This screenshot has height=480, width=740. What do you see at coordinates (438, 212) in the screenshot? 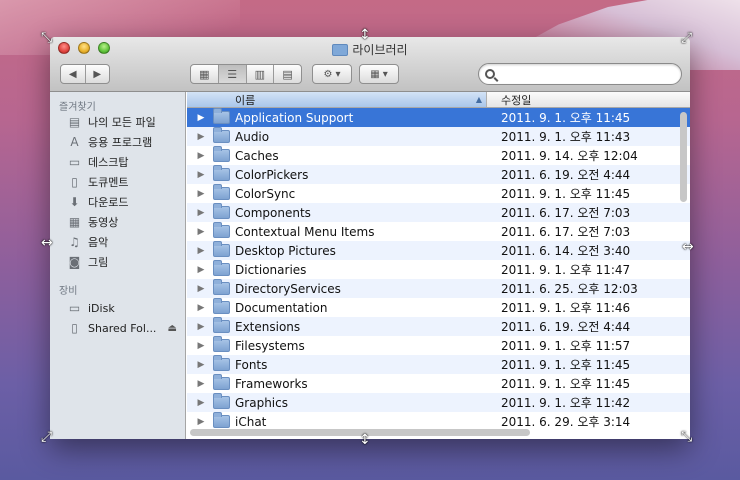
I see `file-row: ▶ Components 2011. 6. 17. 오전 7:03` at bounding box center [438, 212].